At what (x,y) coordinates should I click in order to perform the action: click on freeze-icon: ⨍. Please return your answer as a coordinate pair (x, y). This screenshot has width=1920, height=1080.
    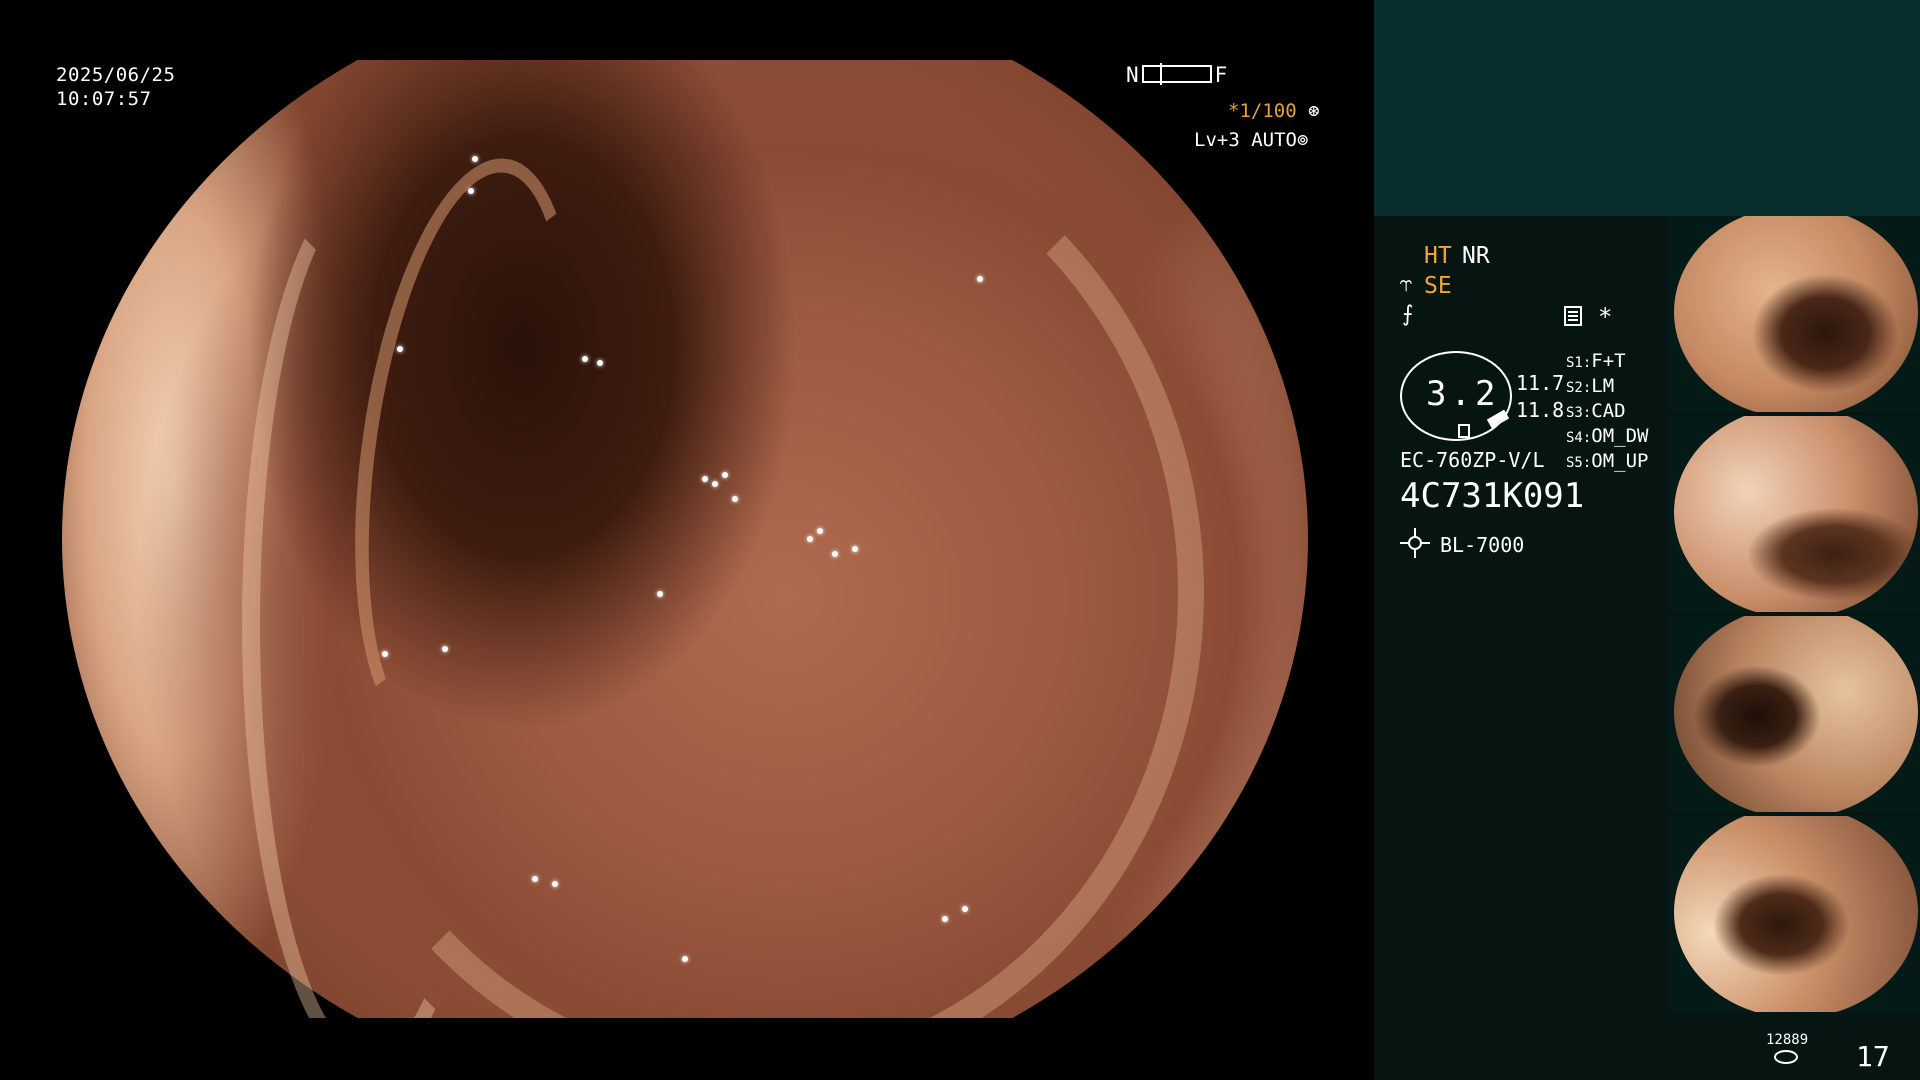
    Looking at the image, I should click on (1408, 314).